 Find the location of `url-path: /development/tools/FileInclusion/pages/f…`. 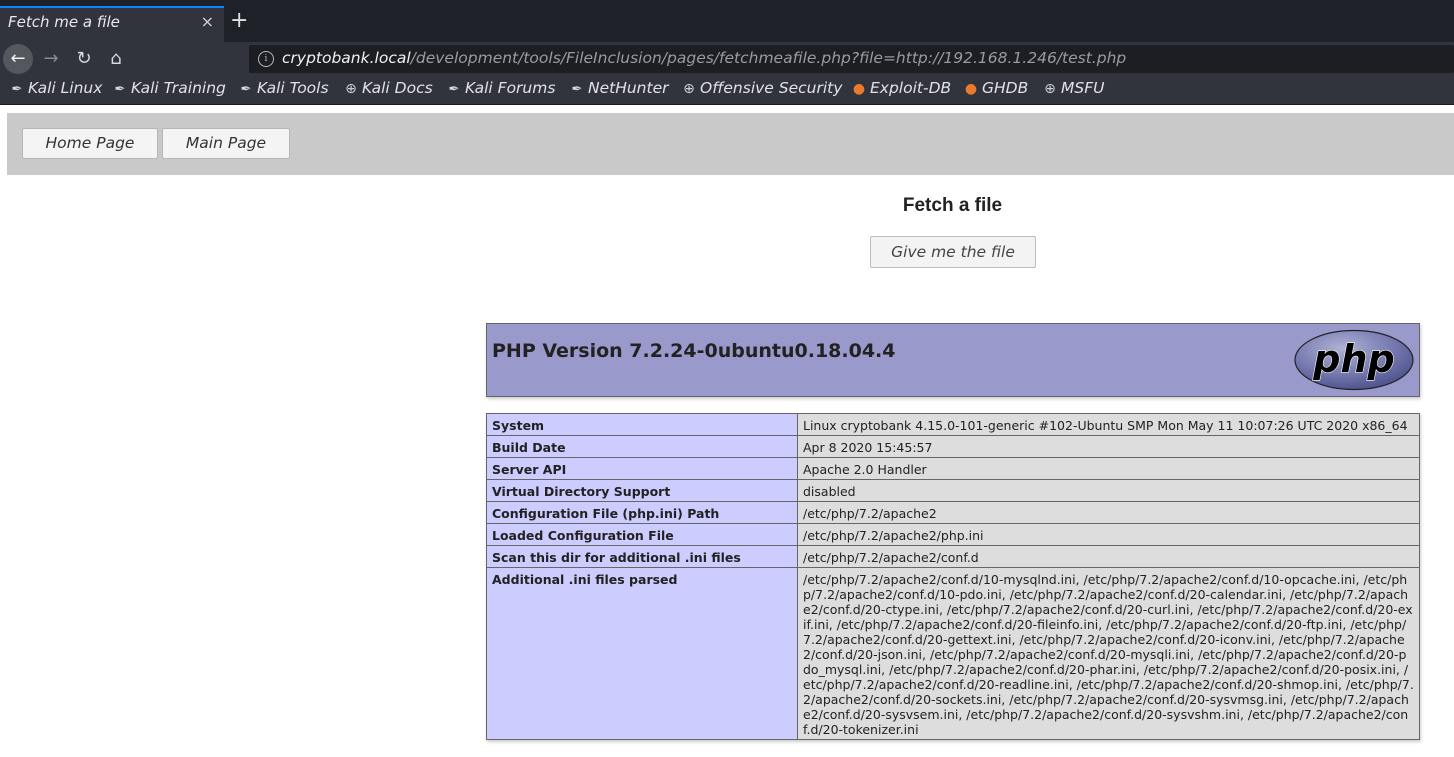

url-path: /development/tools/FileInclusion/pages/f… is located at coordinates (768, 58).